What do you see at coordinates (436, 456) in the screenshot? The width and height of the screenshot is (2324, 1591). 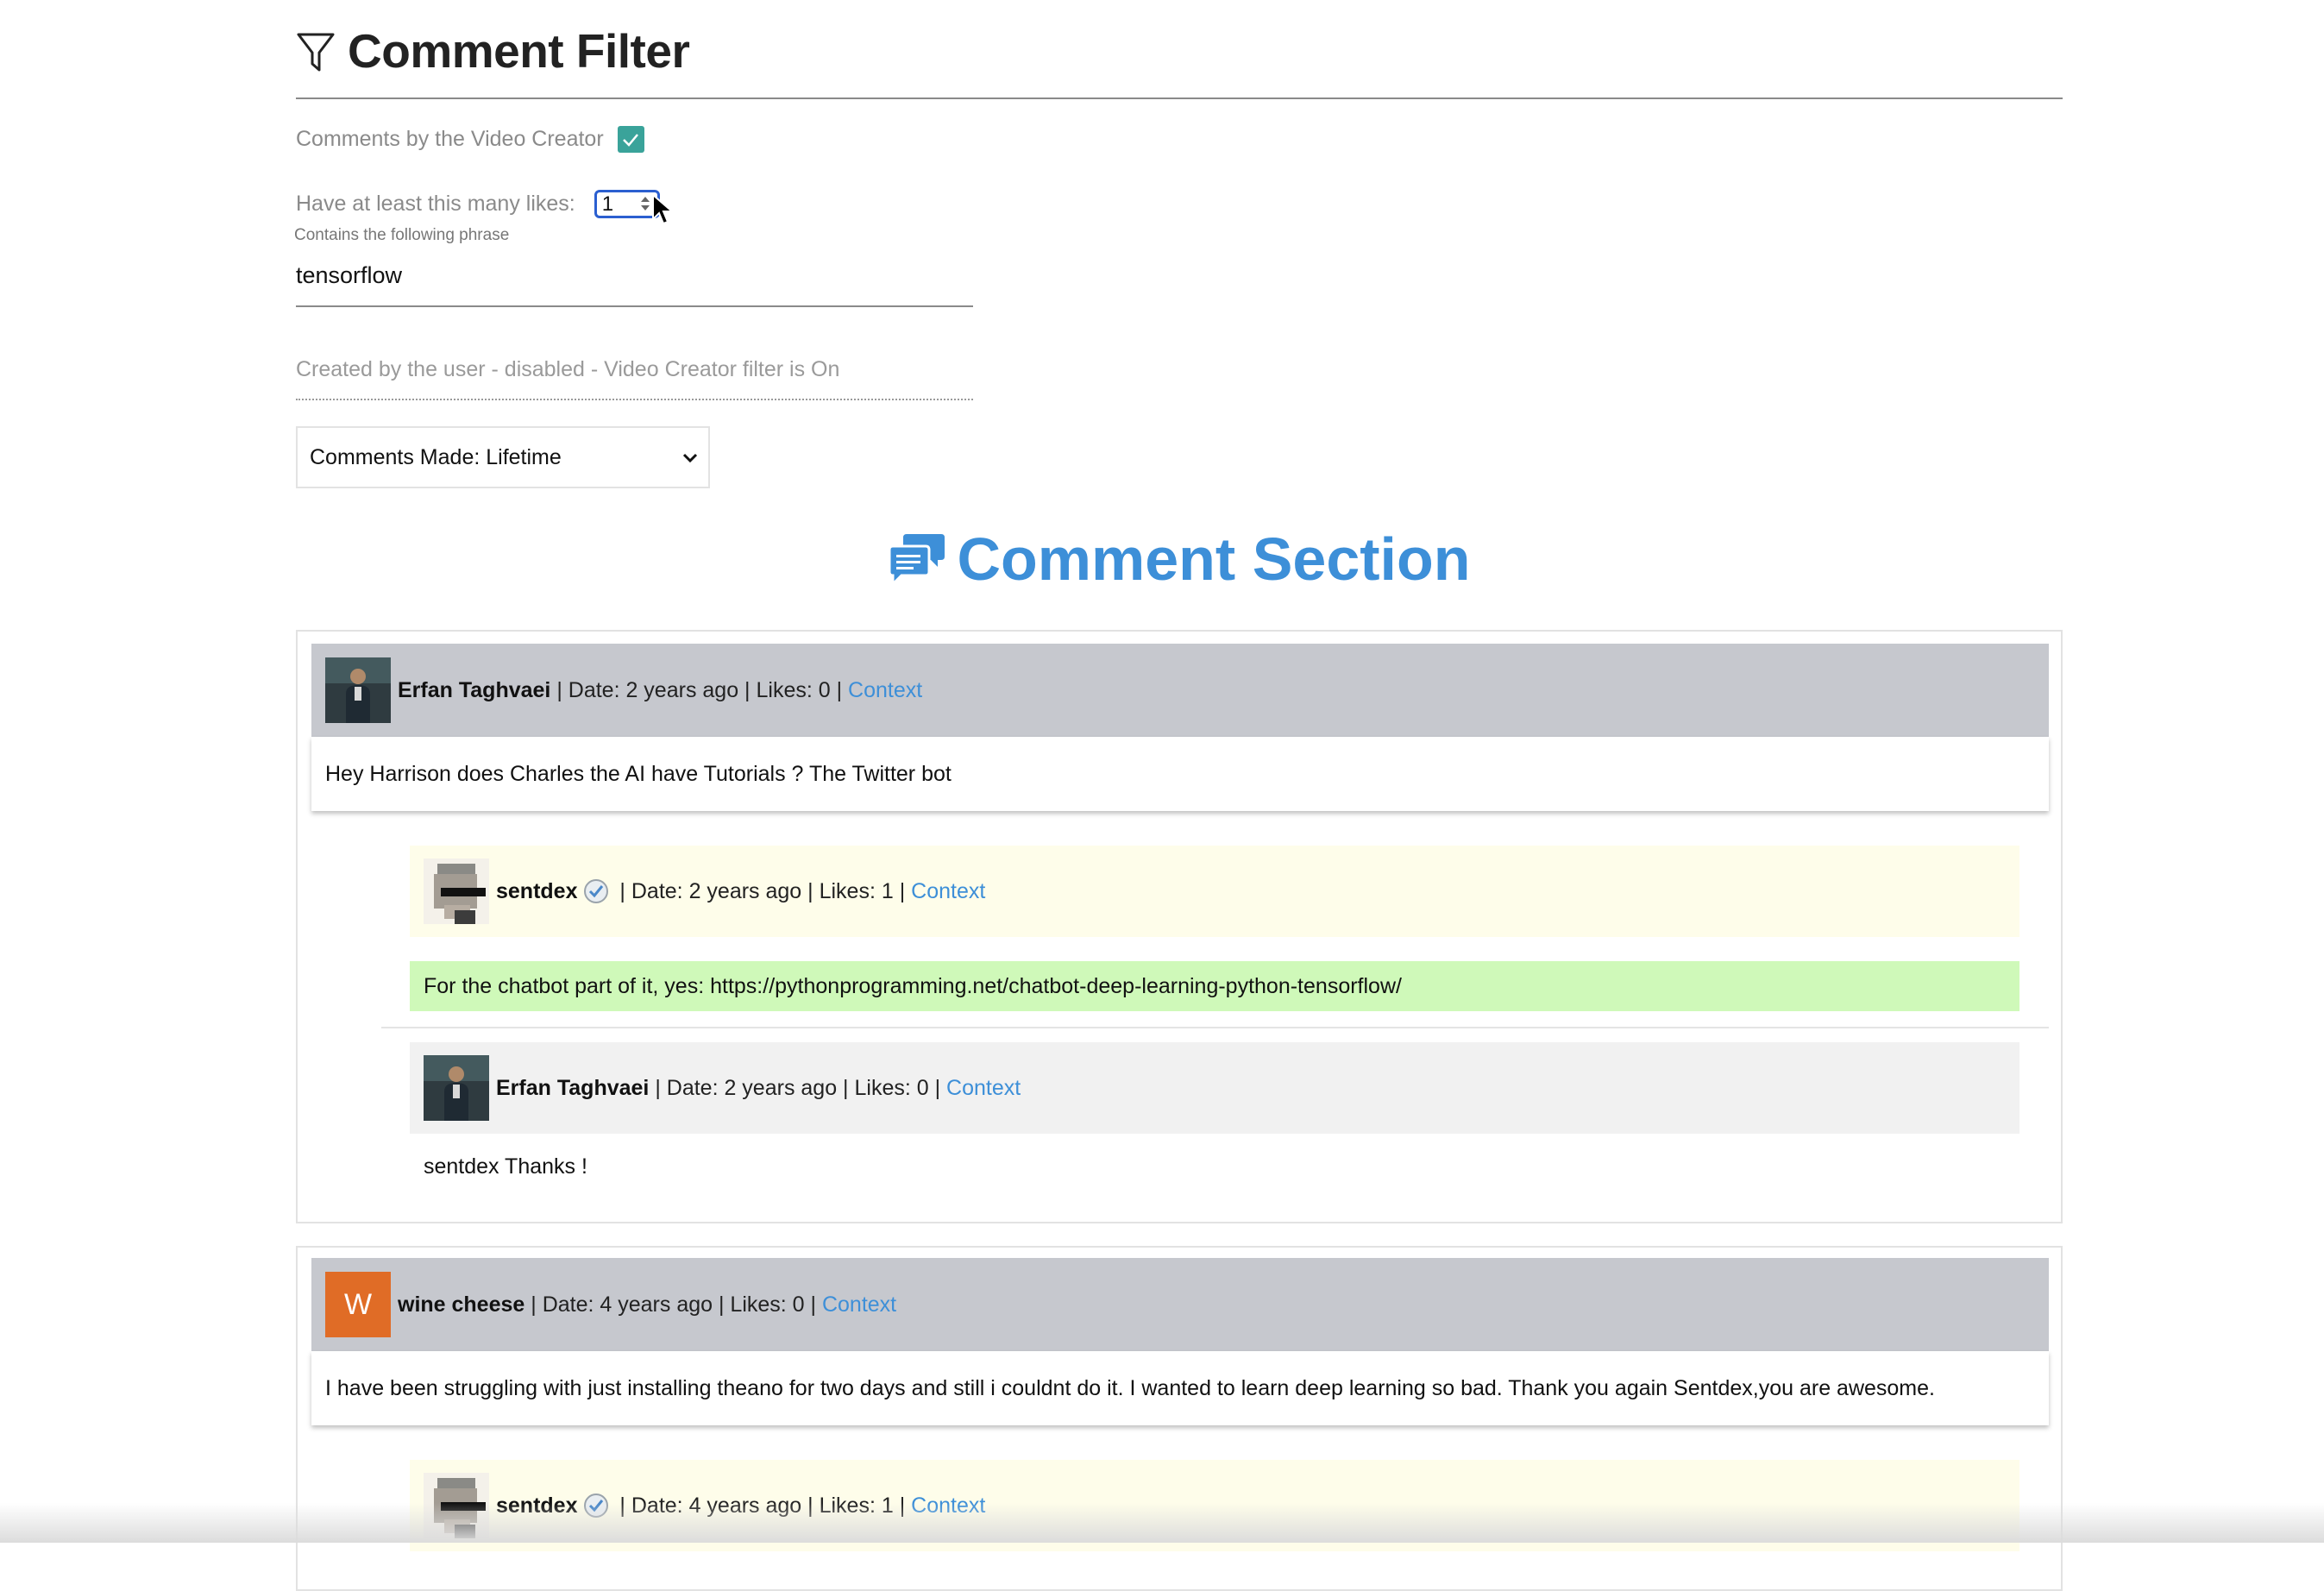 I see `period-select-value: Comments Made: Lifetime` at bounding box center [436, 456].